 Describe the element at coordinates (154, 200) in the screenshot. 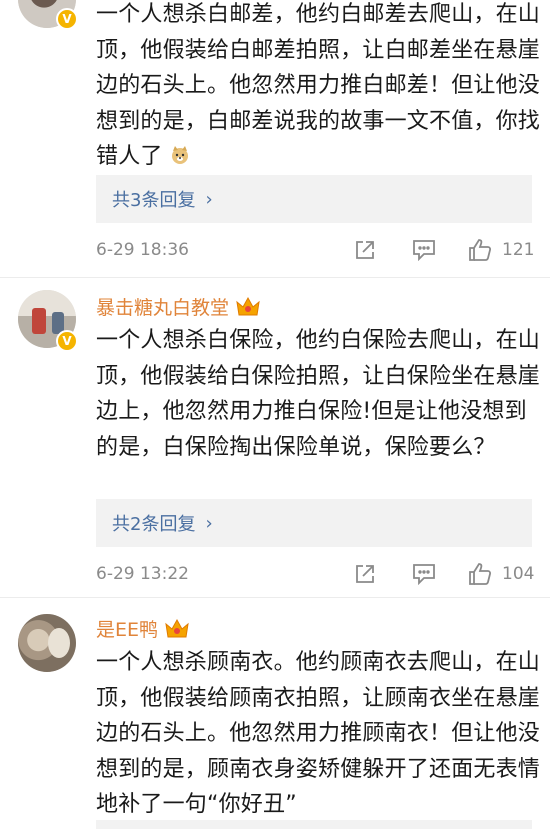

I see `replies-label: 共3条回复` at that location.